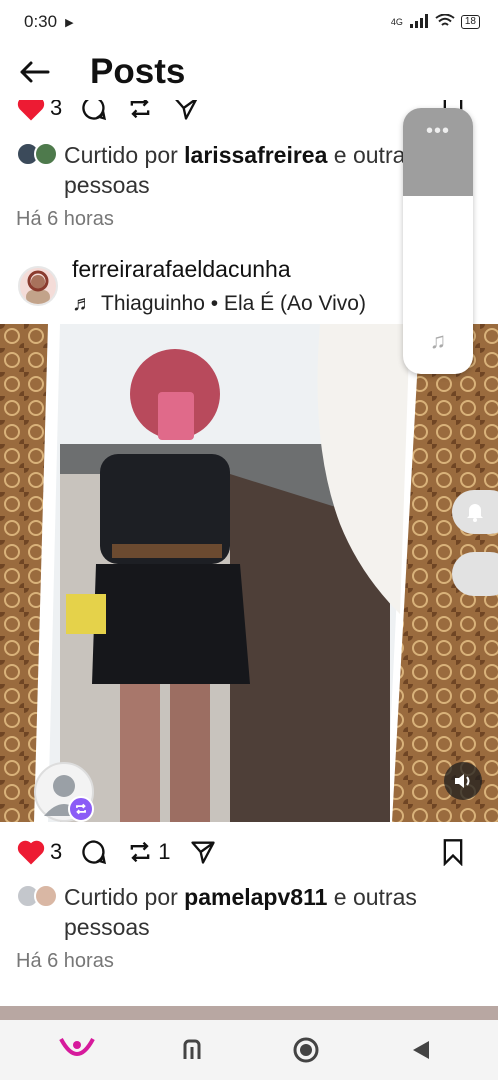 This screenshot has height=1080, width=498. Describe the element at coordinates (419, 22) in the screenshot. I see `signal-icon` at that location.